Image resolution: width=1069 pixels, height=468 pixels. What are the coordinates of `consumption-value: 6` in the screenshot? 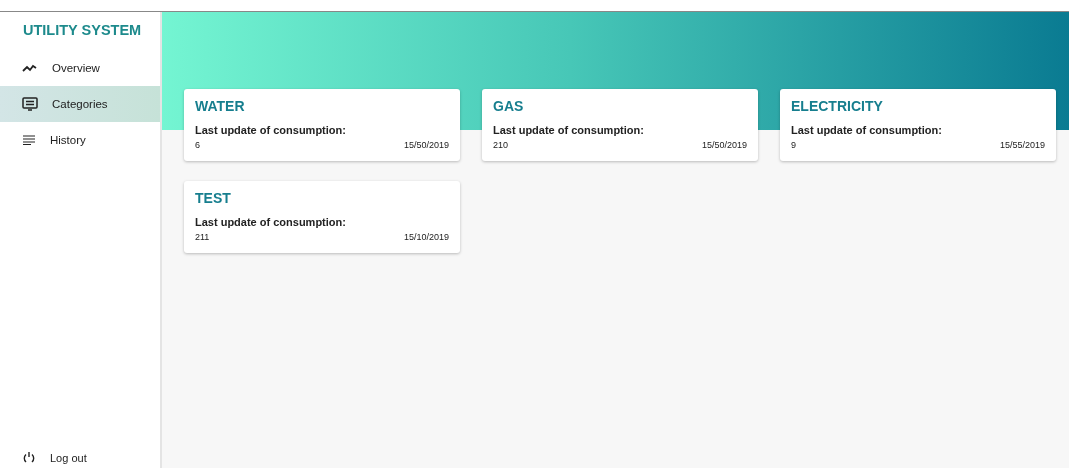 It's located at (197, 145).